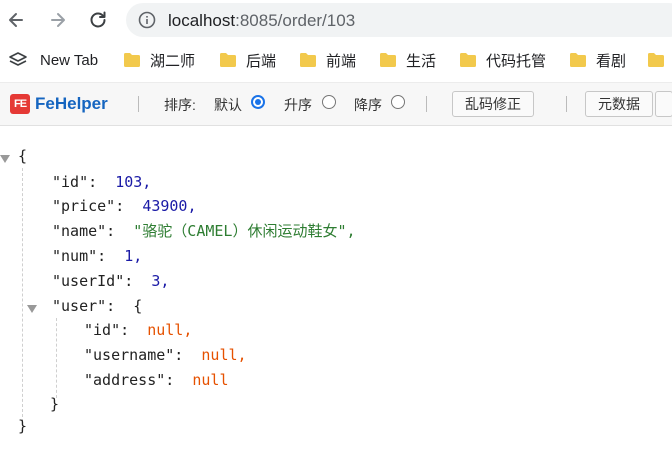  Describe the element at coordinates (611, 61) in the screenshot. I see `bookmark-label: 看剧` at that location.